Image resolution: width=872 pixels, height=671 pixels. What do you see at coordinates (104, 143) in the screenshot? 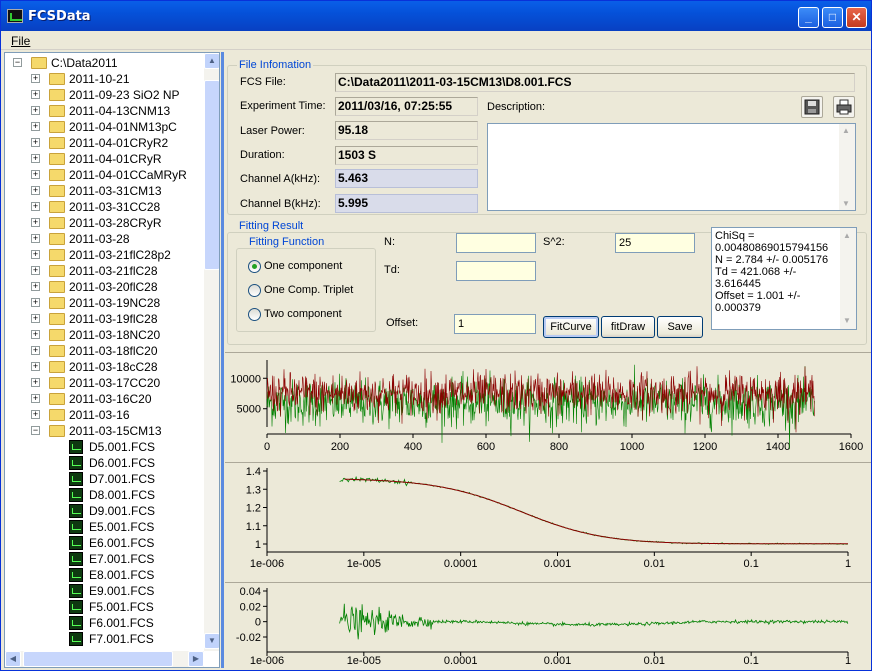
I see `tree-folder: +2011-04-01CRyR2` at bounding box center [104, 143].